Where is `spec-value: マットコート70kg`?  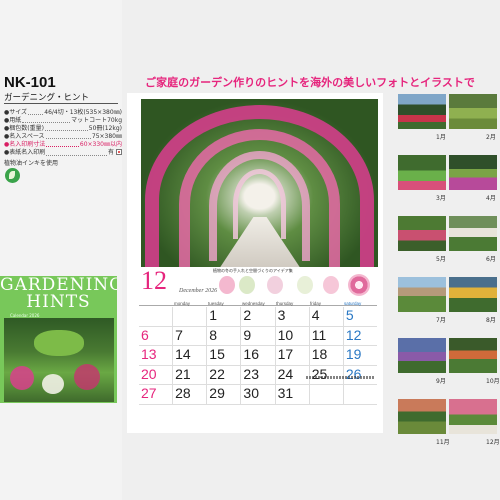 spec-value: マットコート70kg is located at coordinates (96, 121).